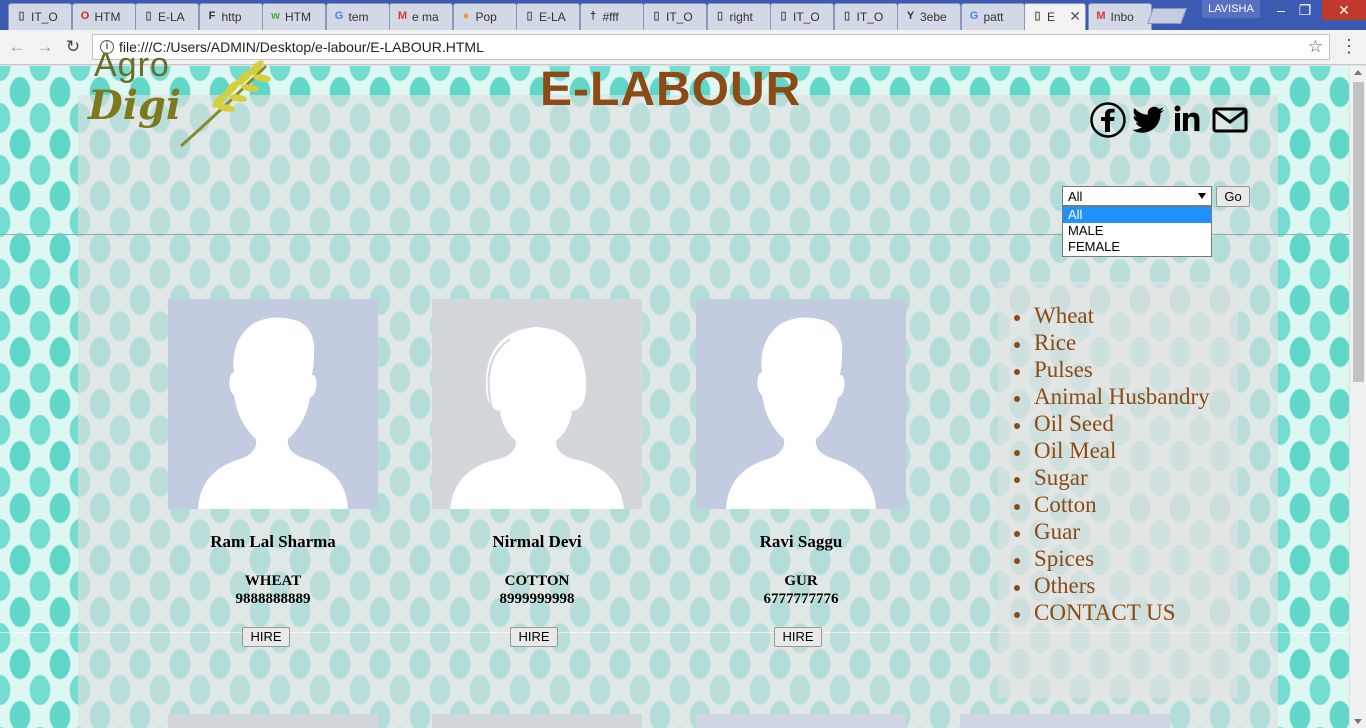 The width and height of the screenshot is (1366, 728). Describe the element at coordinates (103, 16) in the screenshot. I see `browser-tab: O HTM` at that location.